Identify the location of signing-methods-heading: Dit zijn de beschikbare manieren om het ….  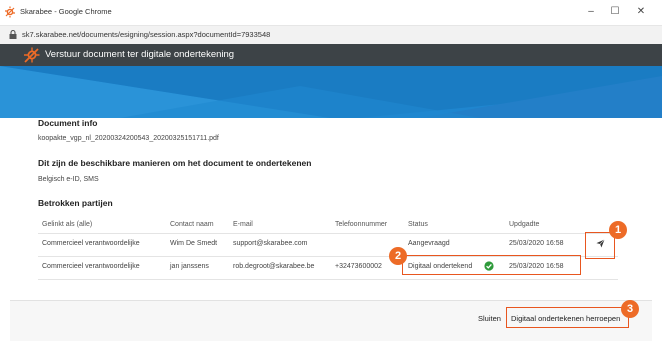
(175, 163).